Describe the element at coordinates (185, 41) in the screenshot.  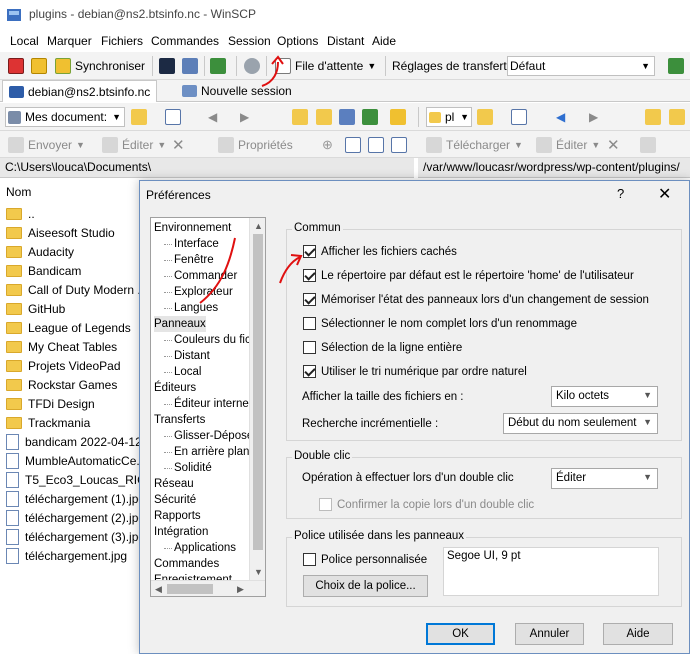
I see `menu-commandes: Commandes` at that location.